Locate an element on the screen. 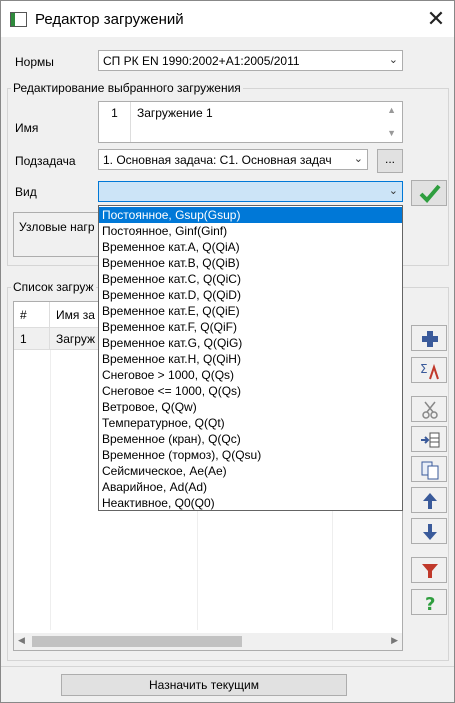 Image resolution: width=455 pixels, height=703 pixels. sum-icon: Σ is located at coordinates (429, 371).